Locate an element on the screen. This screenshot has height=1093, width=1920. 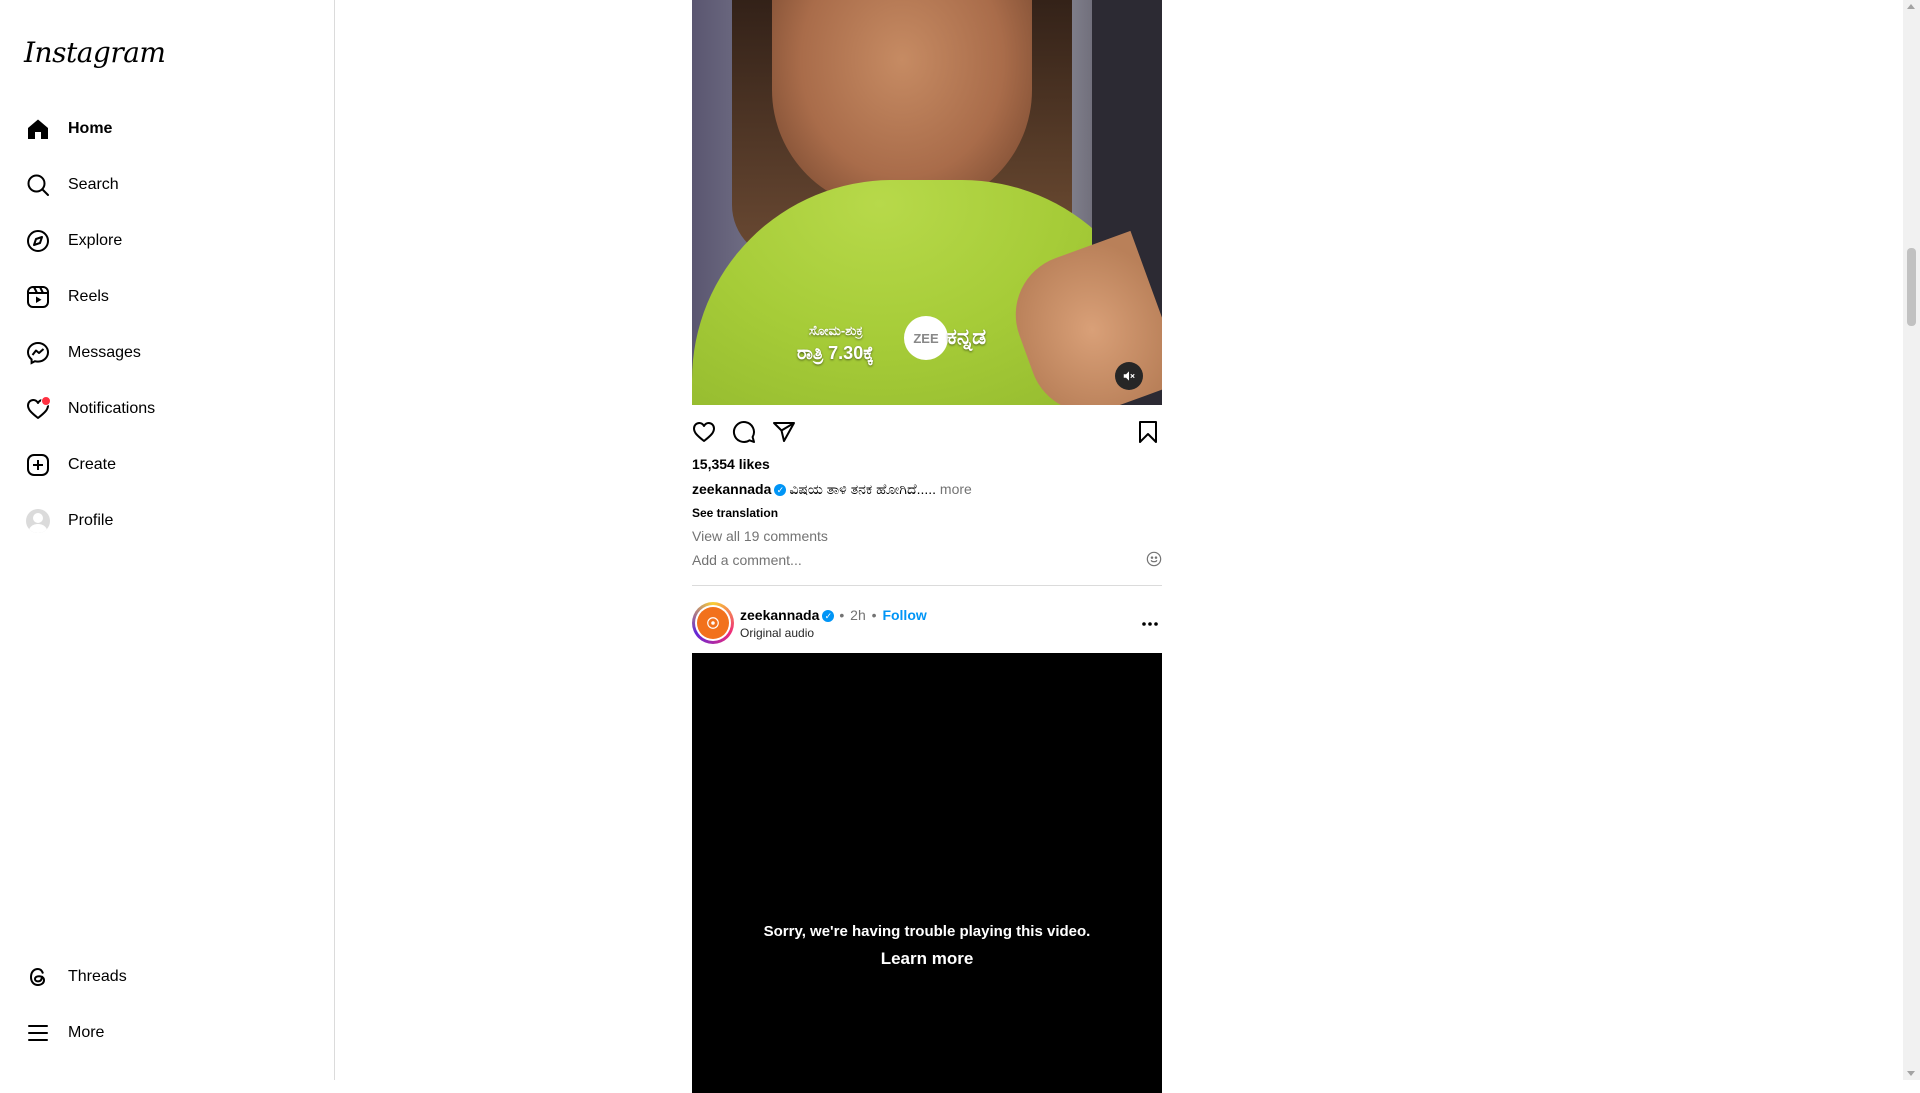
likes-count: 15,354 likes is located at coordinates (731, 464).